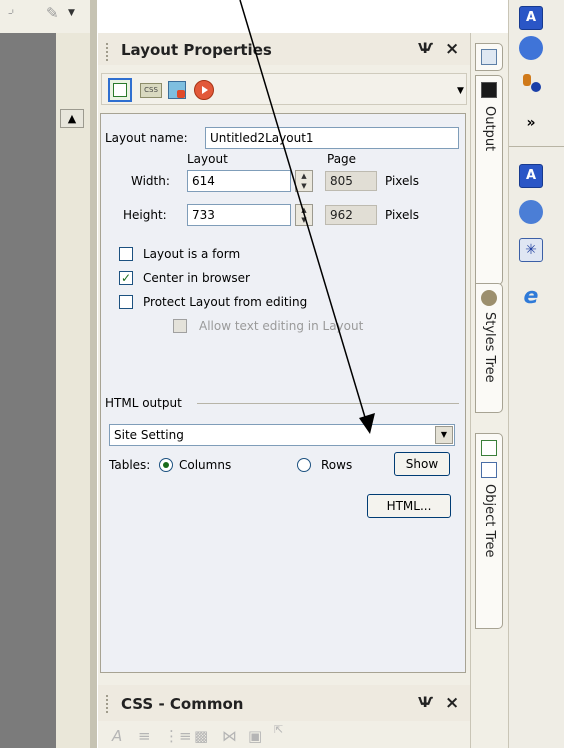  What do you see at coordinates (239, 215) in the screenshot?
I see `height-field: 733` at bounding box center [239, 215].